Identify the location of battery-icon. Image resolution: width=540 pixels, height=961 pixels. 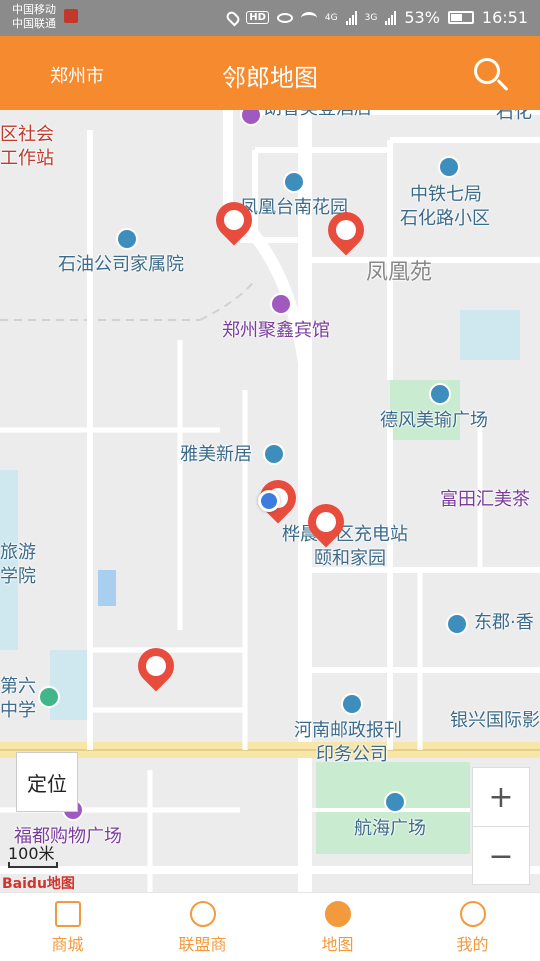
(460, 17).